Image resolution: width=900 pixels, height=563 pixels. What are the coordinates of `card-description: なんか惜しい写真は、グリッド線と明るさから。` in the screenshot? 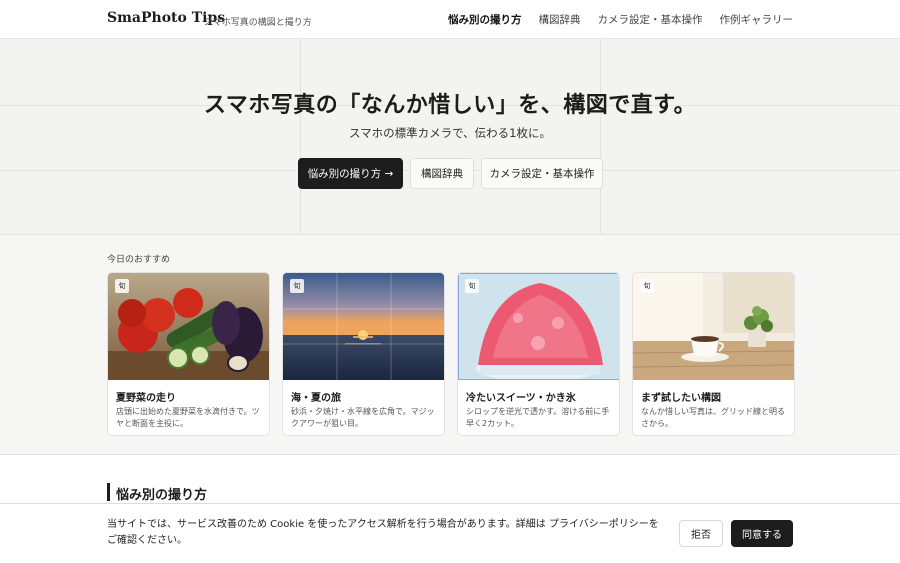 It's located at (713, 417).